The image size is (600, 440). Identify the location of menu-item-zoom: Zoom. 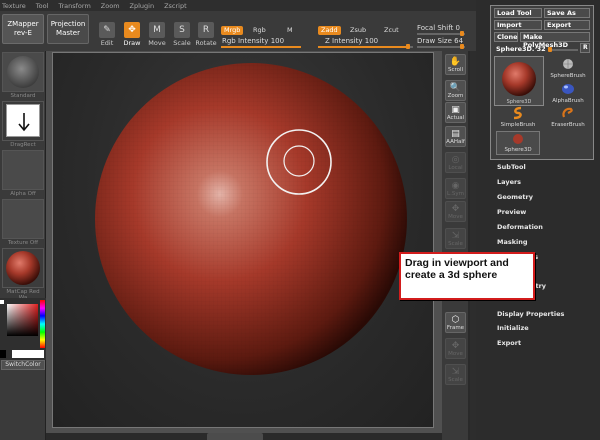
(110, 6).